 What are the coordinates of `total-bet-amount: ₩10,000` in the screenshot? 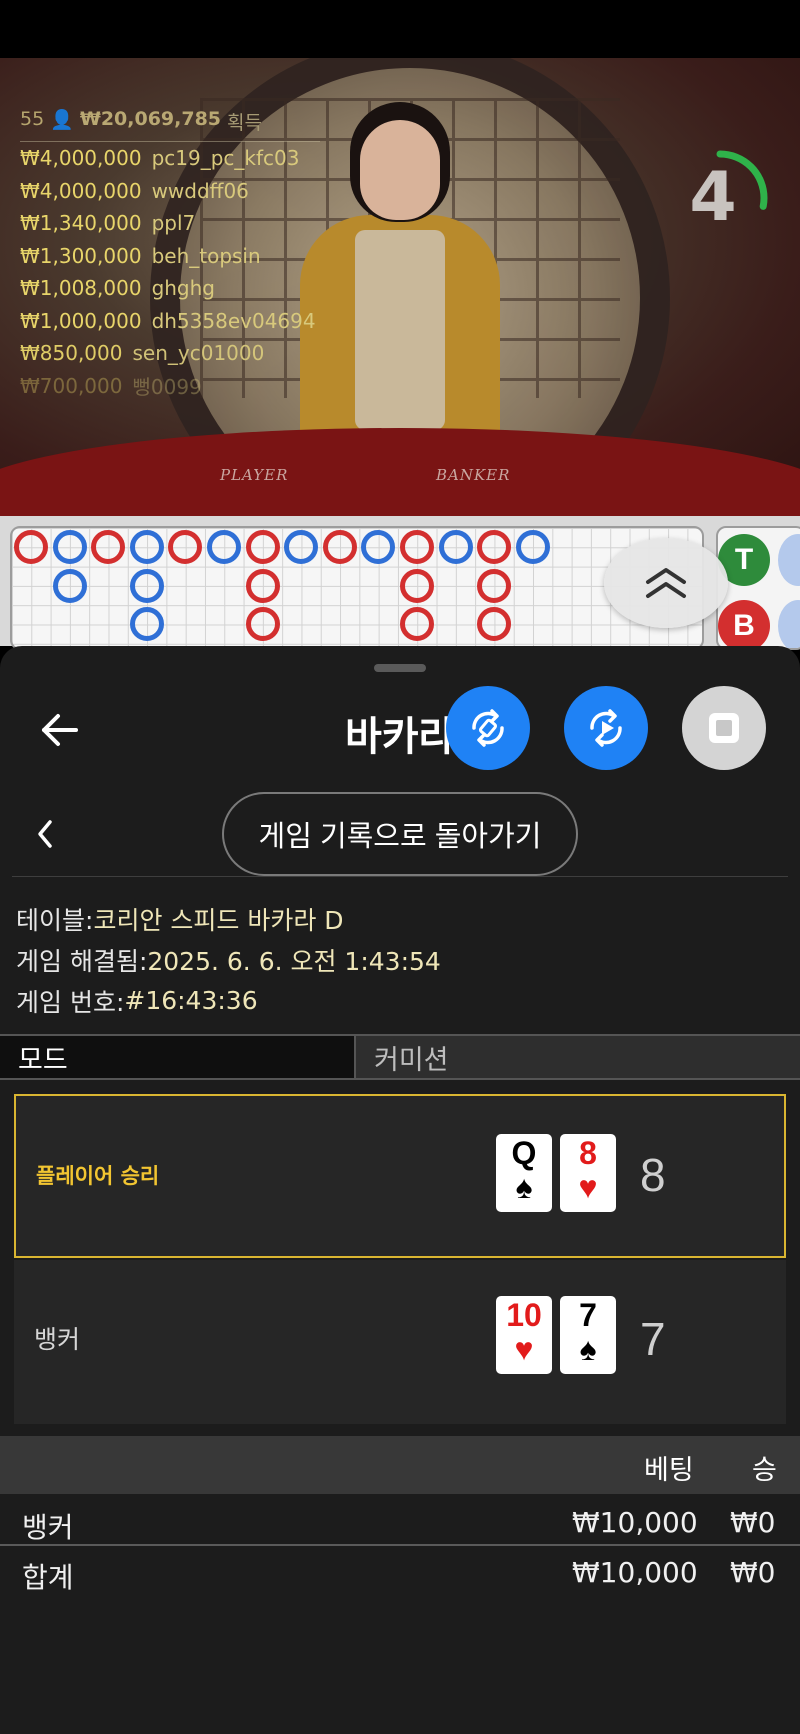 It's located at (635, 1572).